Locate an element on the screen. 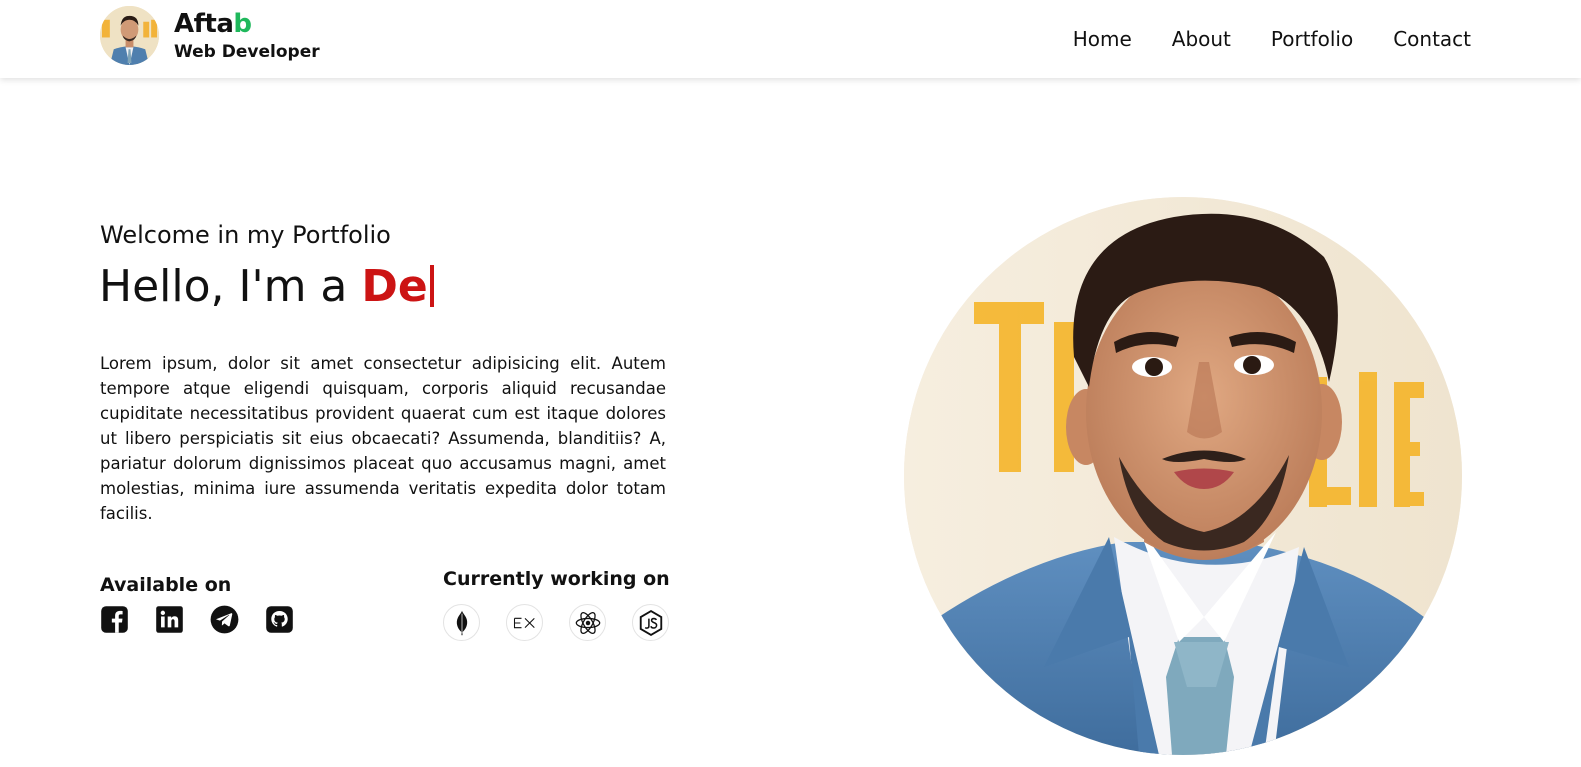  brand-text: Aftab Web Developer is located at coordinates (247, 36).